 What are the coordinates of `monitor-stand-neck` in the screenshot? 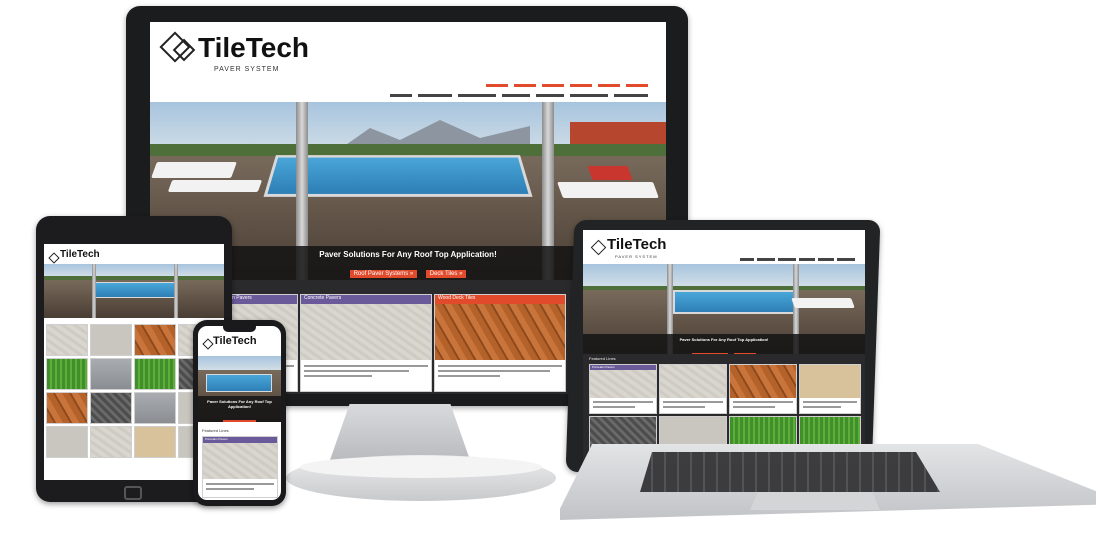 It's located at (400, 432).